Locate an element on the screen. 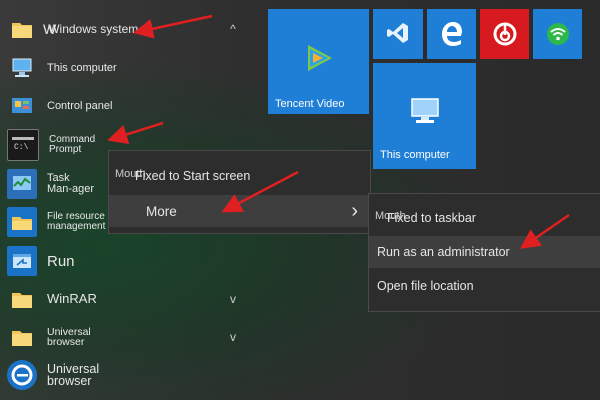 Image resolution: width=600 pixels, height=400 pixels. wifi-icon is located at coordinates (558, 34).